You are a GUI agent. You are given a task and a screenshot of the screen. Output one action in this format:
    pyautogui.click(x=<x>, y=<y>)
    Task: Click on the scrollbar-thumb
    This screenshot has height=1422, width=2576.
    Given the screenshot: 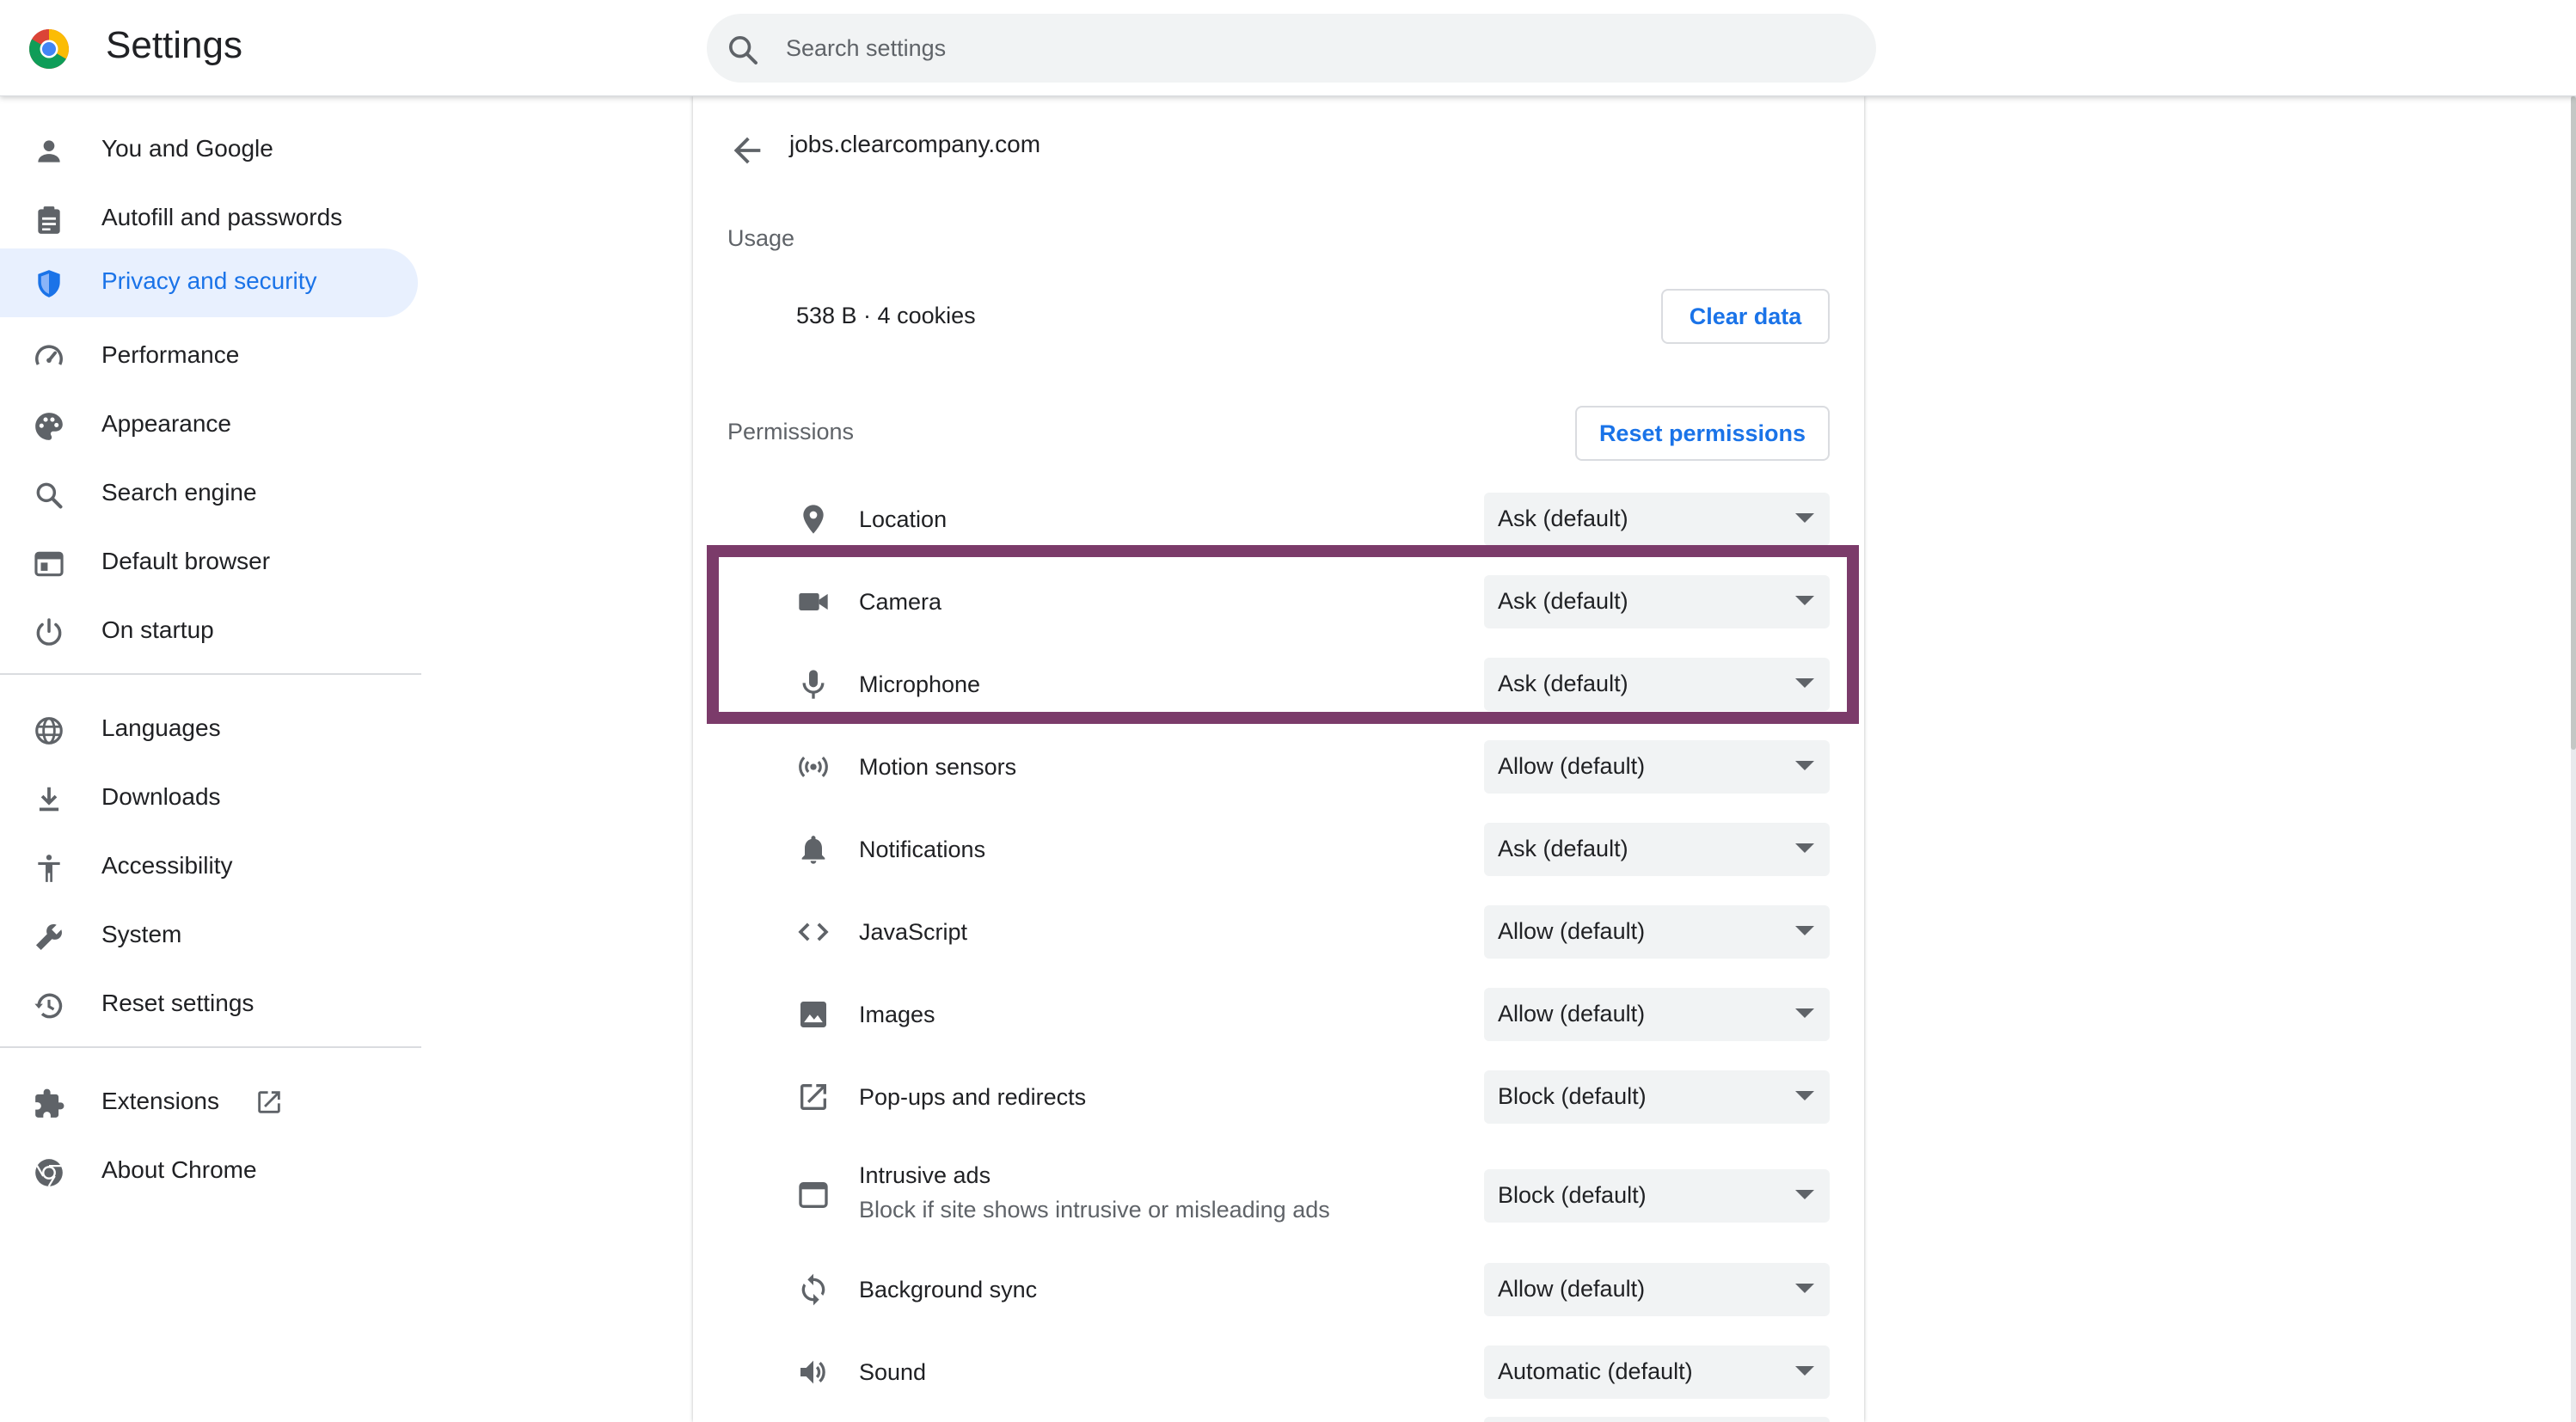 What is the action you would take?
    pyautogui.click(x=2573, y=423)
    